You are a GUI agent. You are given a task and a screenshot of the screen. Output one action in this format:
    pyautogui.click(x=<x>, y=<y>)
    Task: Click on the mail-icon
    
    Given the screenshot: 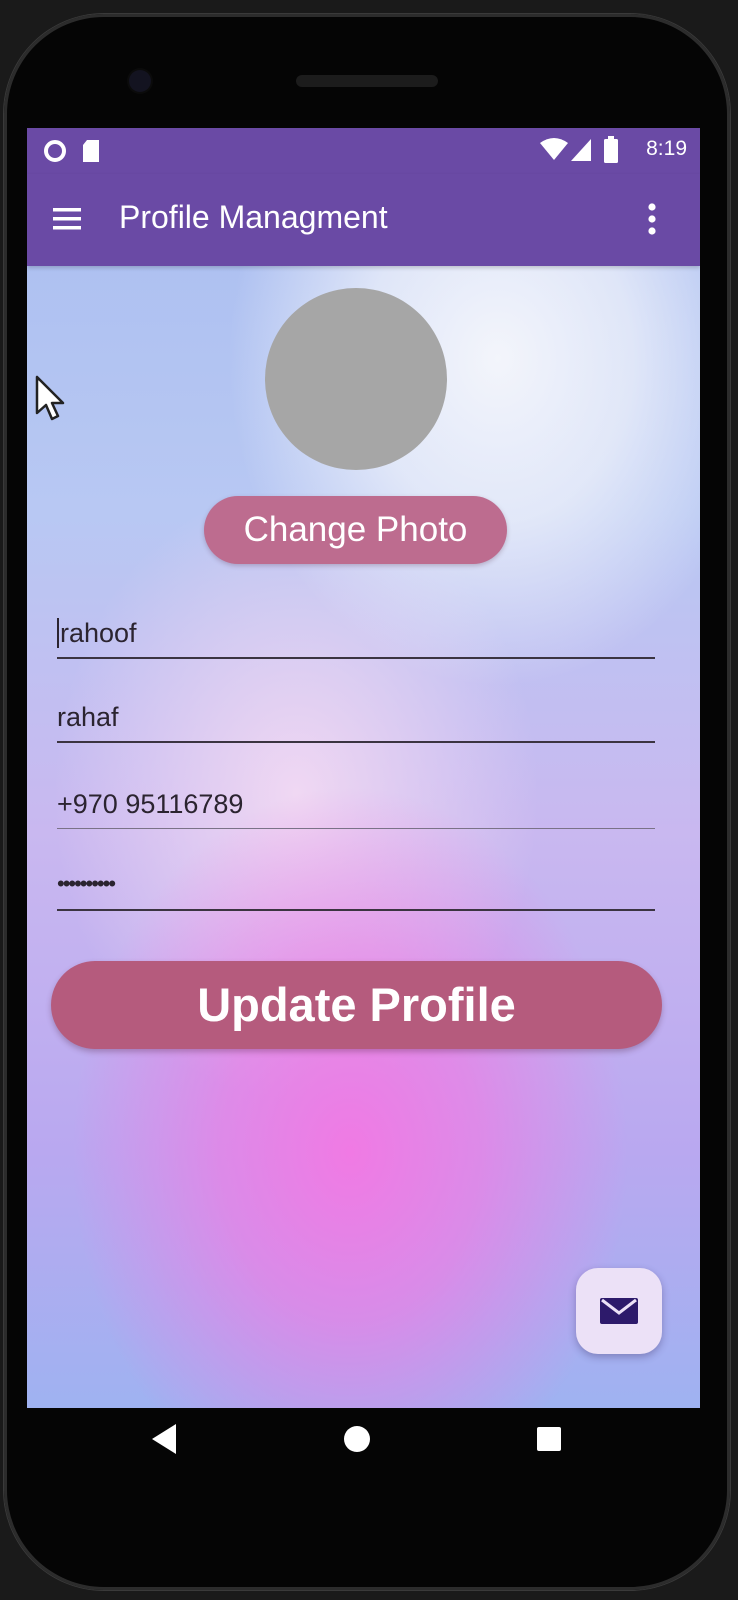 What is the action you would take?
    pyautogui.click(x=619, y=1311)
    